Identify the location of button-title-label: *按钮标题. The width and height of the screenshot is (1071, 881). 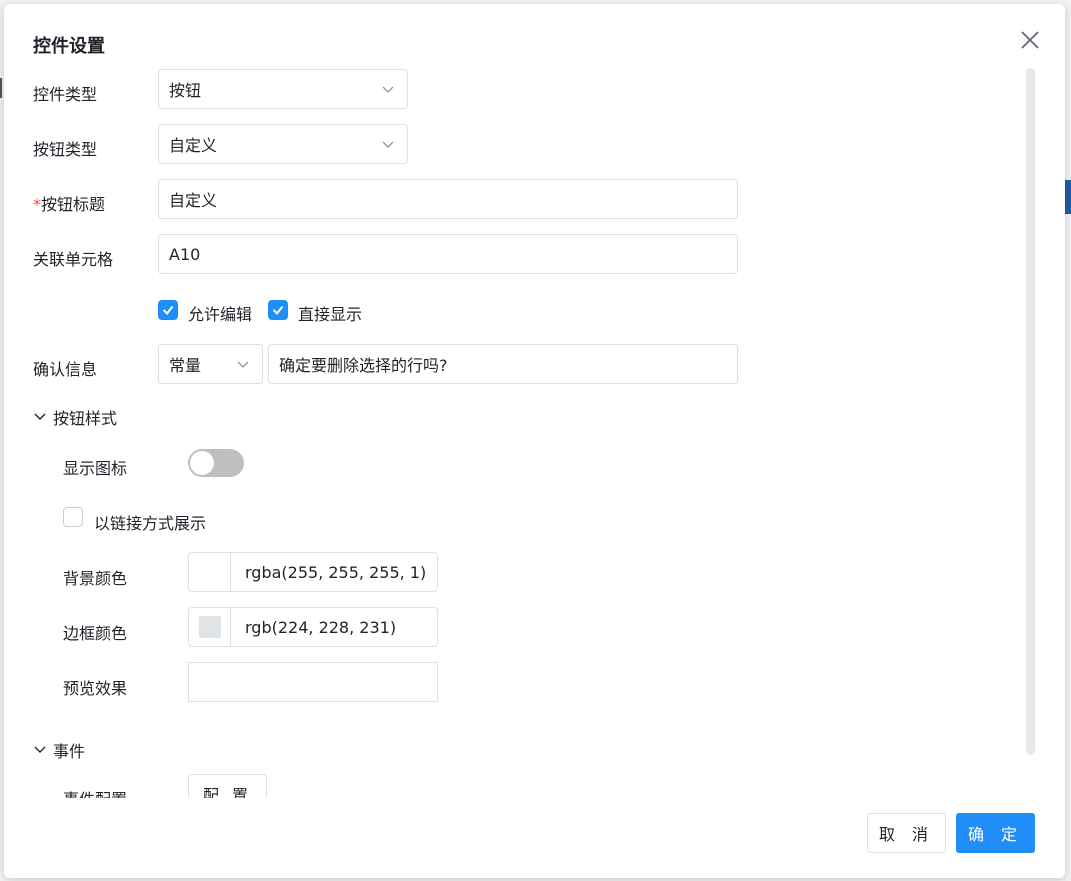
(69, 203).